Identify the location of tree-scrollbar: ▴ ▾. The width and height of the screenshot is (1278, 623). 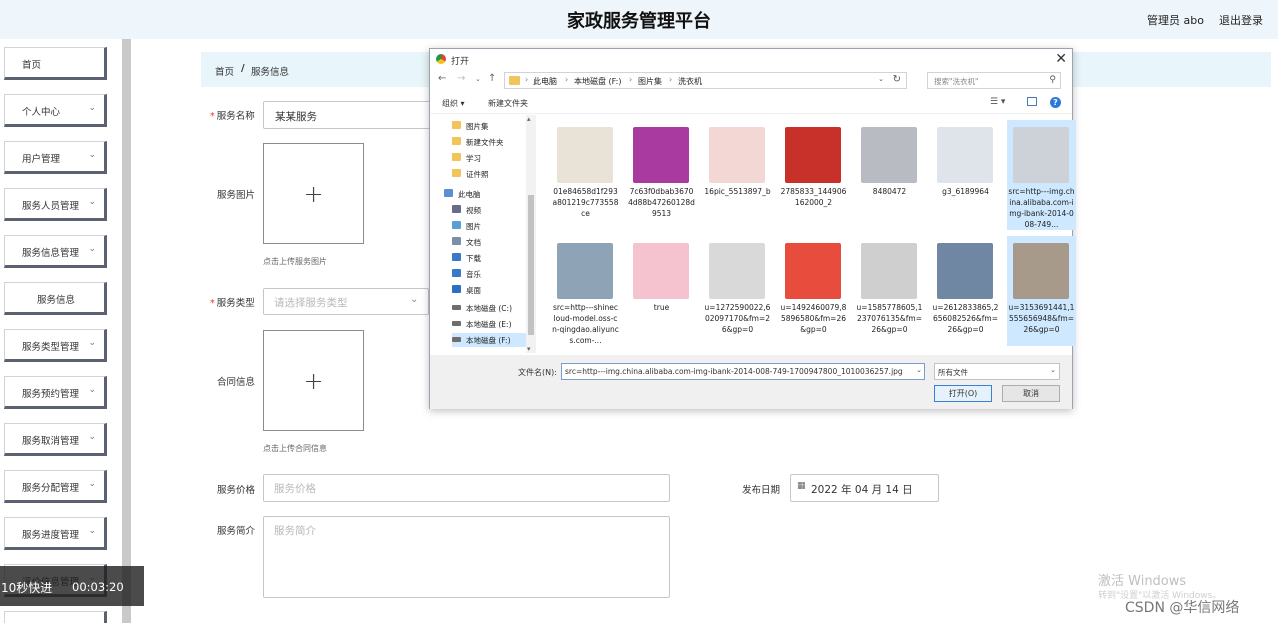
(531, 234).